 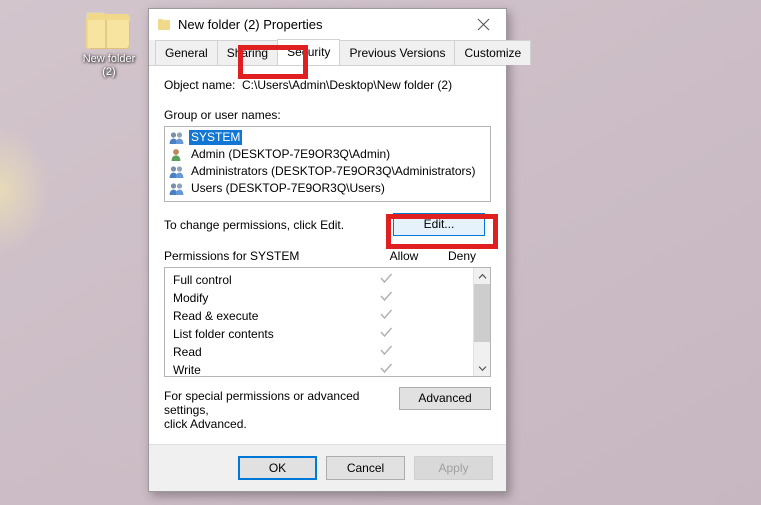 I want to click on column-header-deny: Deny, so click(x=461, y=256).